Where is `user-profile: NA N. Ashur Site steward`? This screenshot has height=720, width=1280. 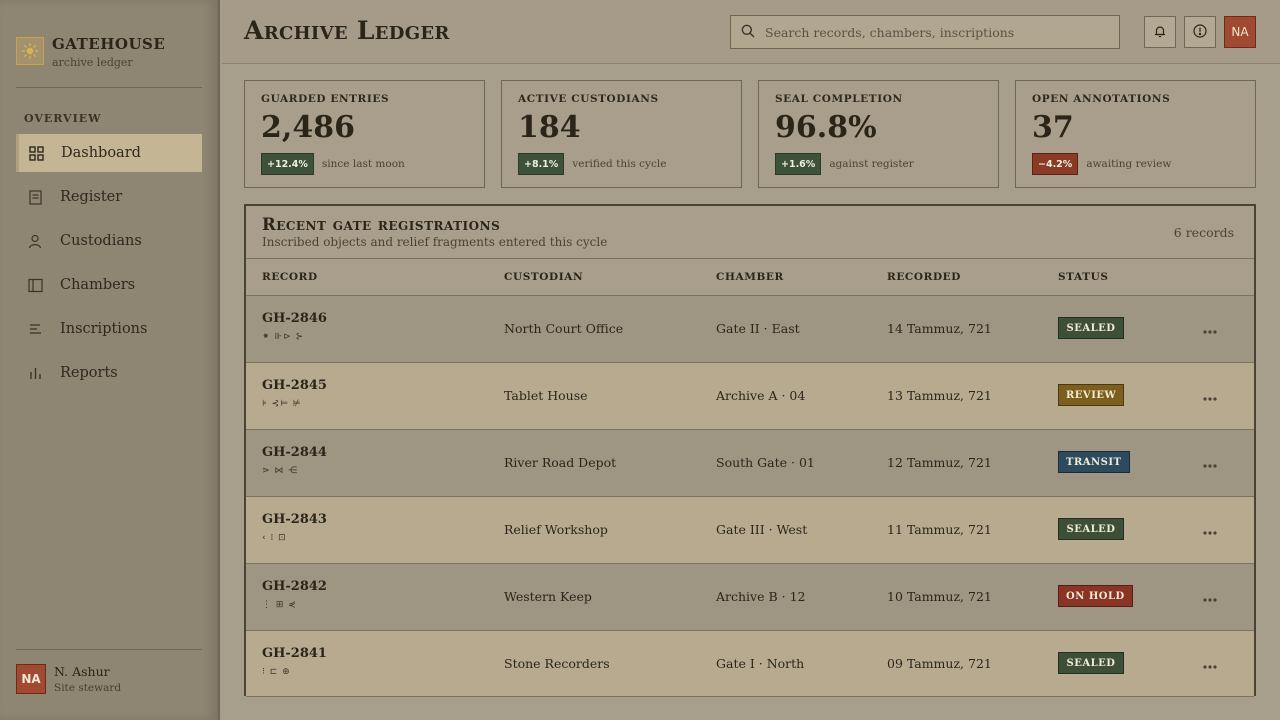 user-profile: NA N. Ashur Site steward is located at coordinates (68, 679).